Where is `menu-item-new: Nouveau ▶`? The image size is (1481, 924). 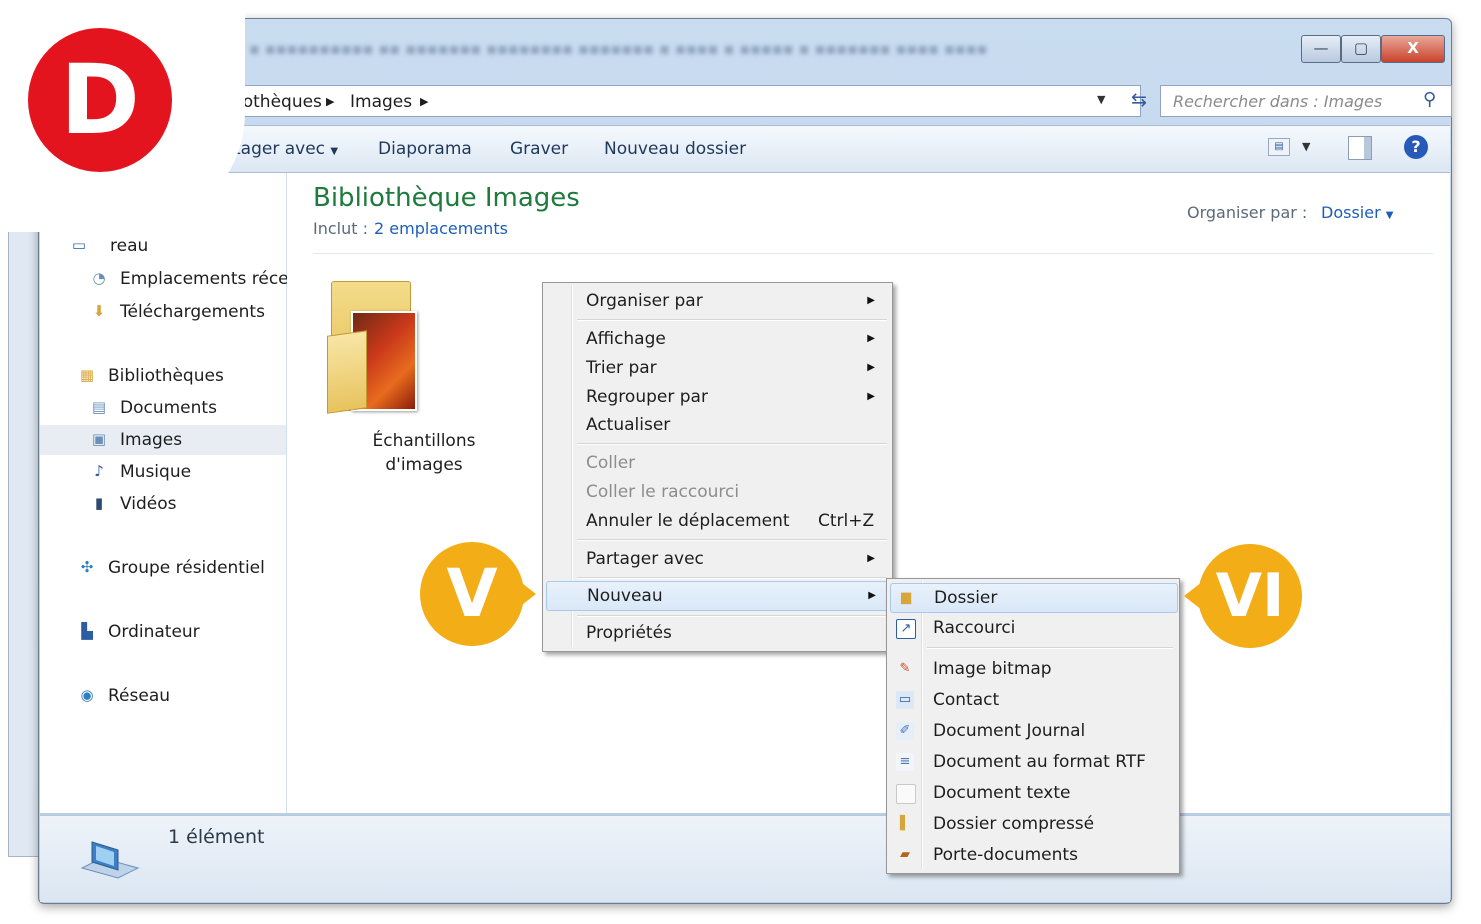
menu-item-new: Nouveau ▶ is located at coordinates (718, 596).